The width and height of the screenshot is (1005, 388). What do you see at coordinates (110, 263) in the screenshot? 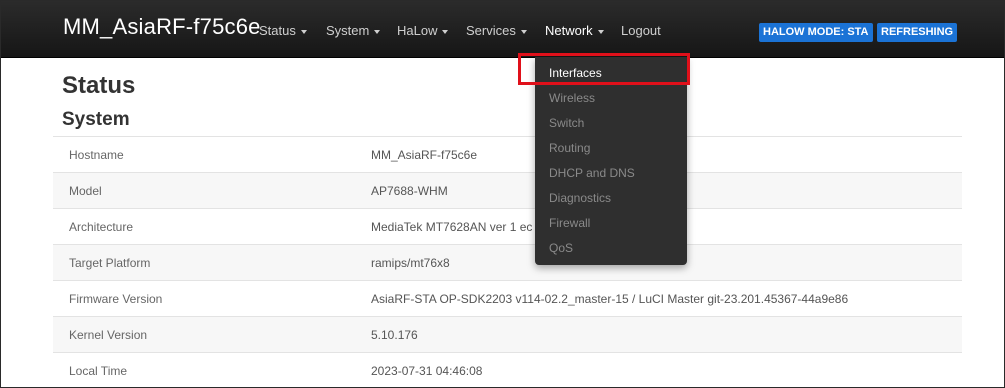
I see `row-label: Target Platform` at bounding box center [110, 263].